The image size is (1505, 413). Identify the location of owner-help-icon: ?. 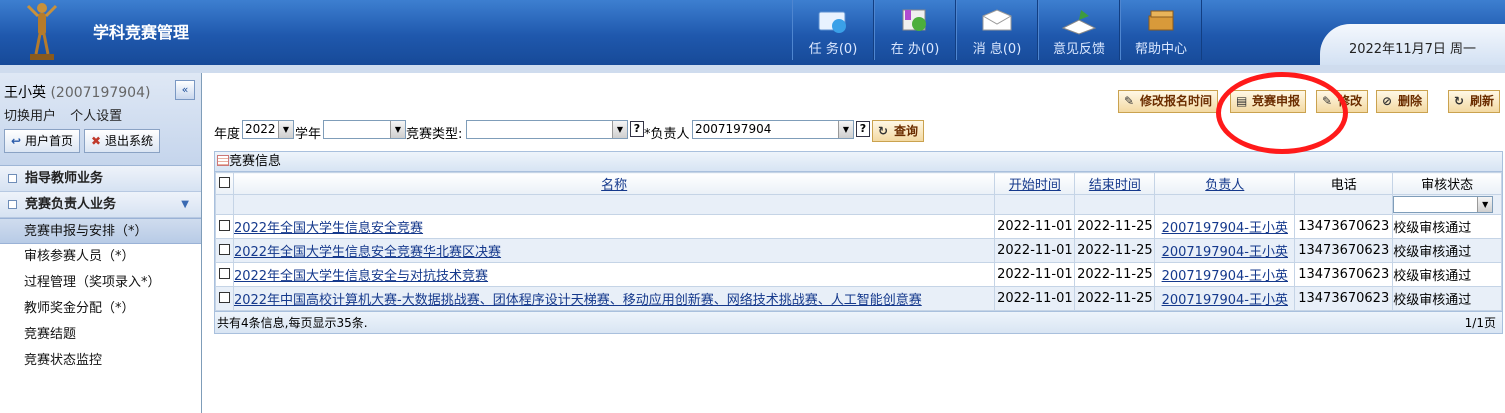
(863, 129).